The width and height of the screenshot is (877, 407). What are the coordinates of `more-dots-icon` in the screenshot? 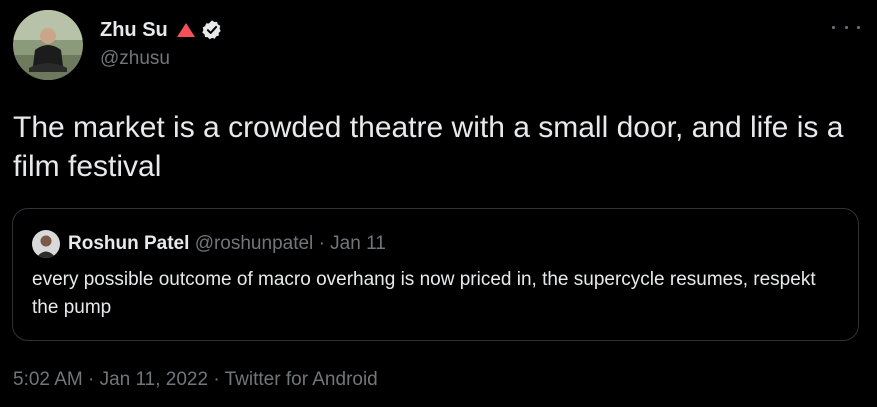 It's located at (846, 27).